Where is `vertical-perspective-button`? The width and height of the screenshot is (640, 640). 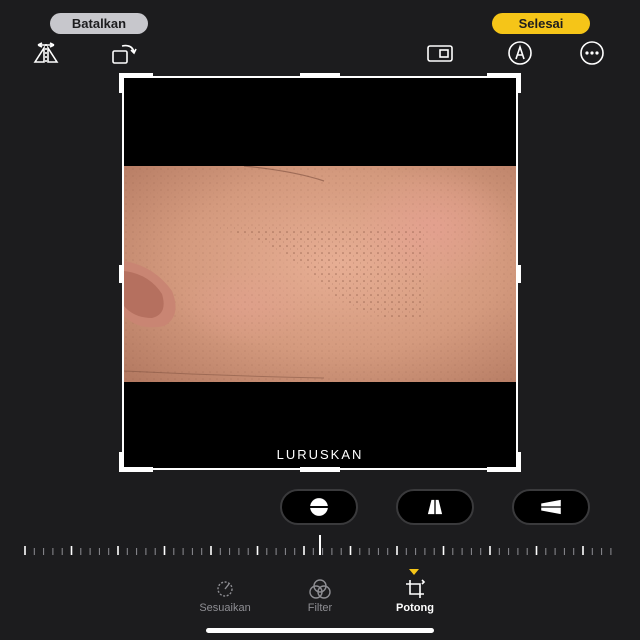
vertical-perspective-button is located at coordinates (435, 507).